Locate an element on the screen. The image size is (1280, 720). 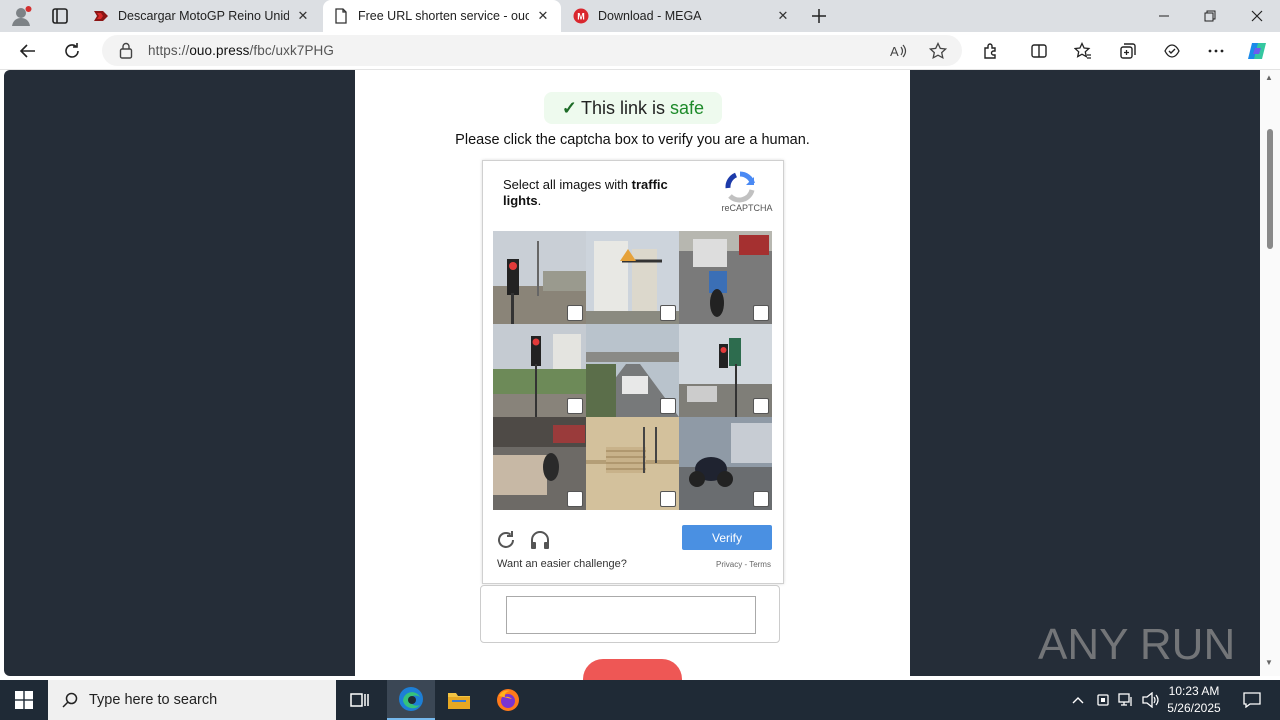
favorites-icon is located at coordinates (1083, 51).